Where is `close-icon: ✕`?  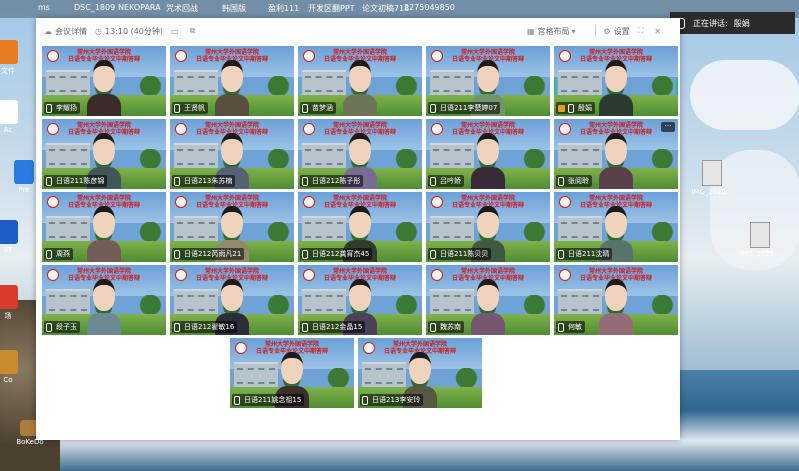
close-icon: ✕ is located at coordinates (657, 31).